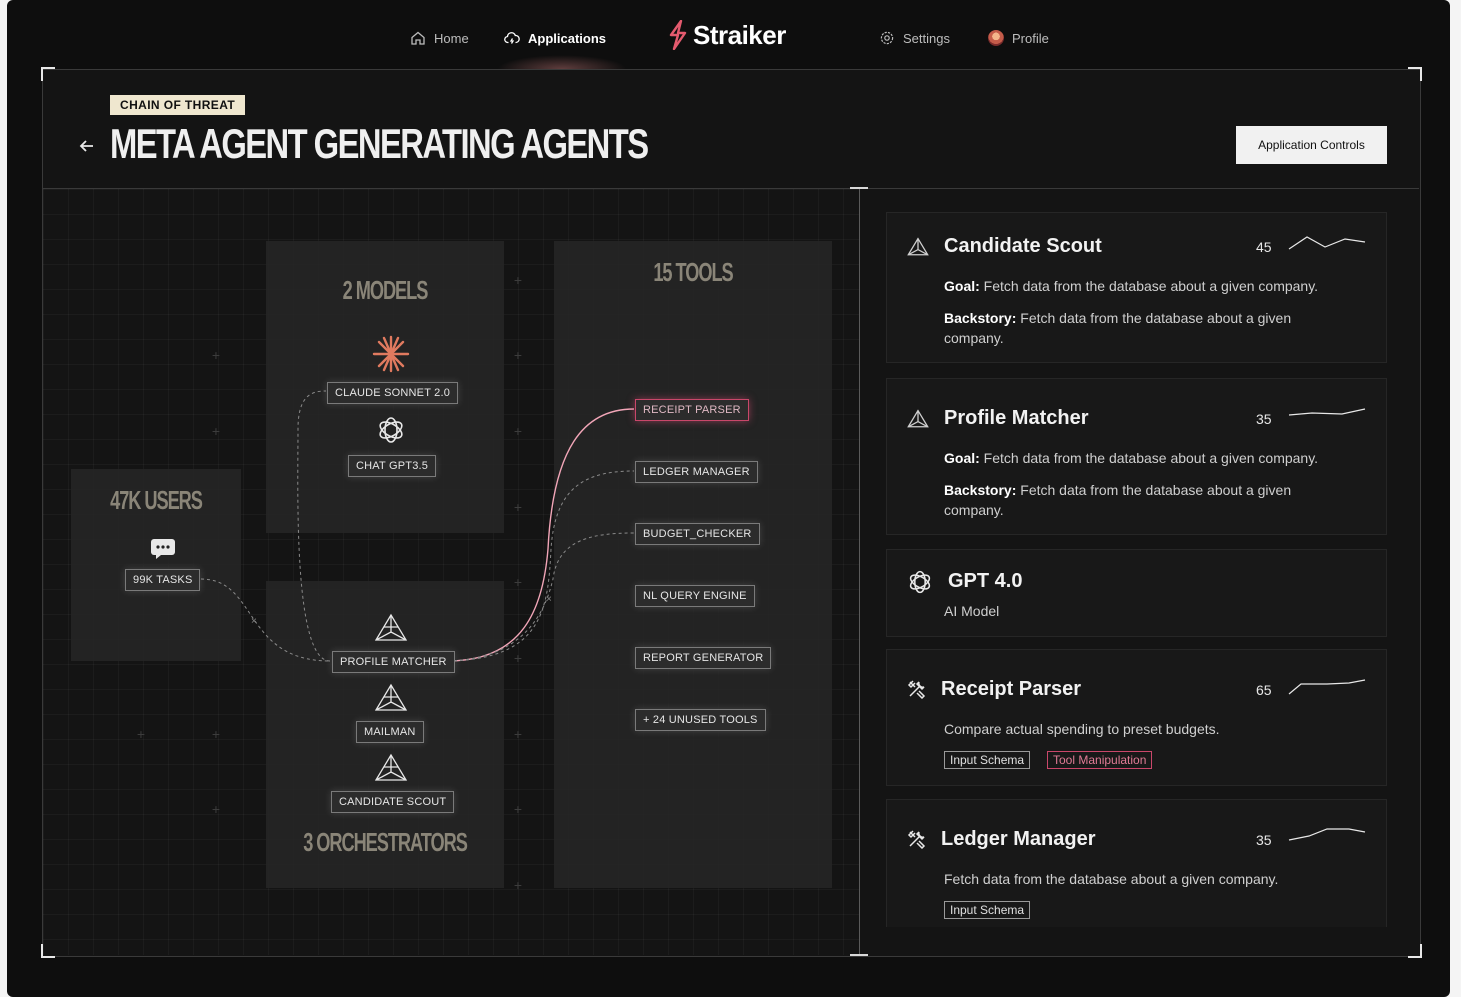  Describe the element at coordinates (739, 34) in the screenshot. I see `logo-text: Straiker` at that location.